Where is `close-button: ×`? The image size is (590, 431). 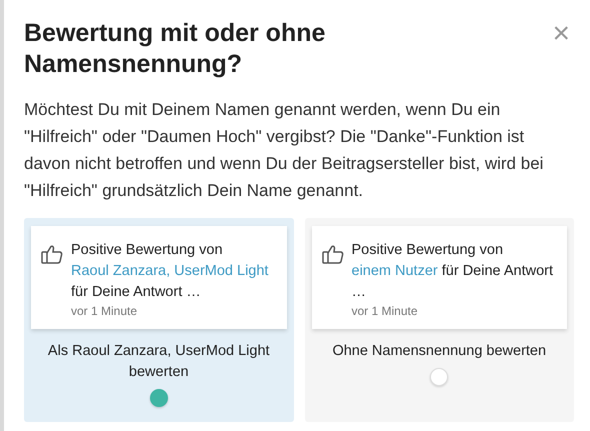
close-button: × is located at coordinates (561, 34).